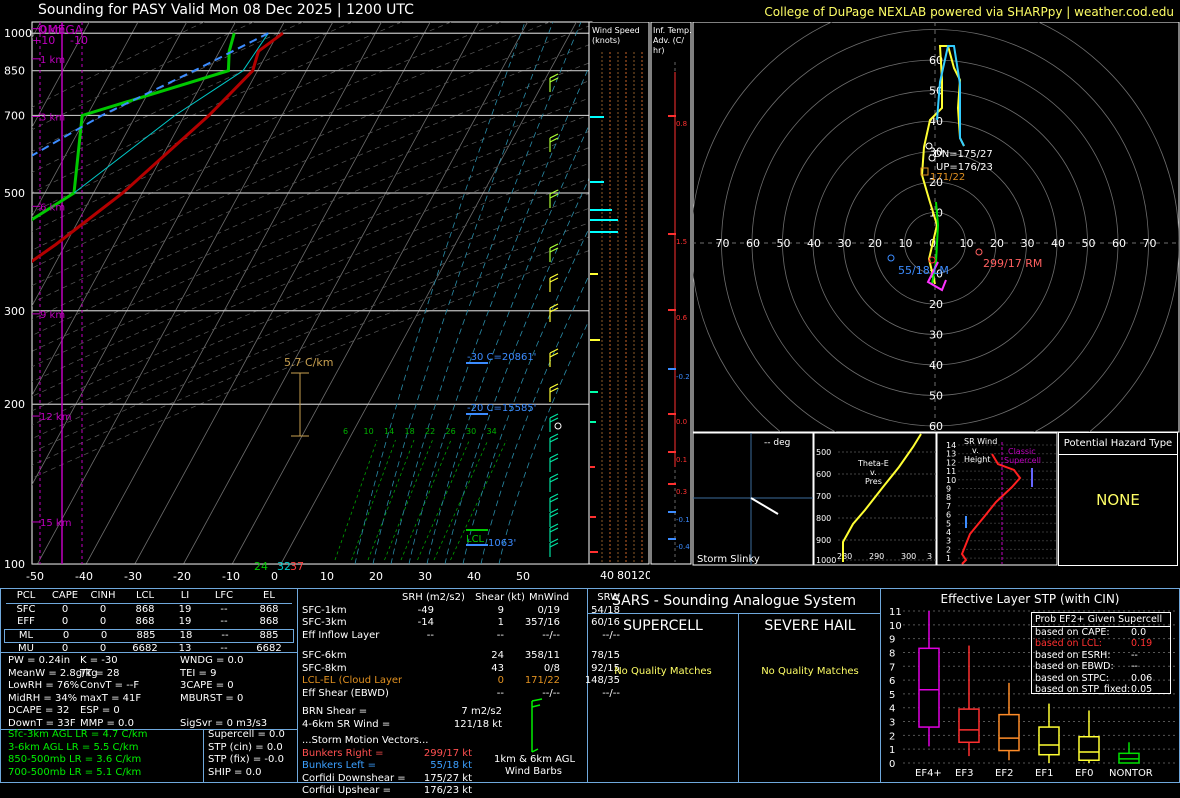  What do you see at coordinates (947, 177) in the screenshot?
I see `hodo-mean-label: 171/22` at bounding box center [947, 177].